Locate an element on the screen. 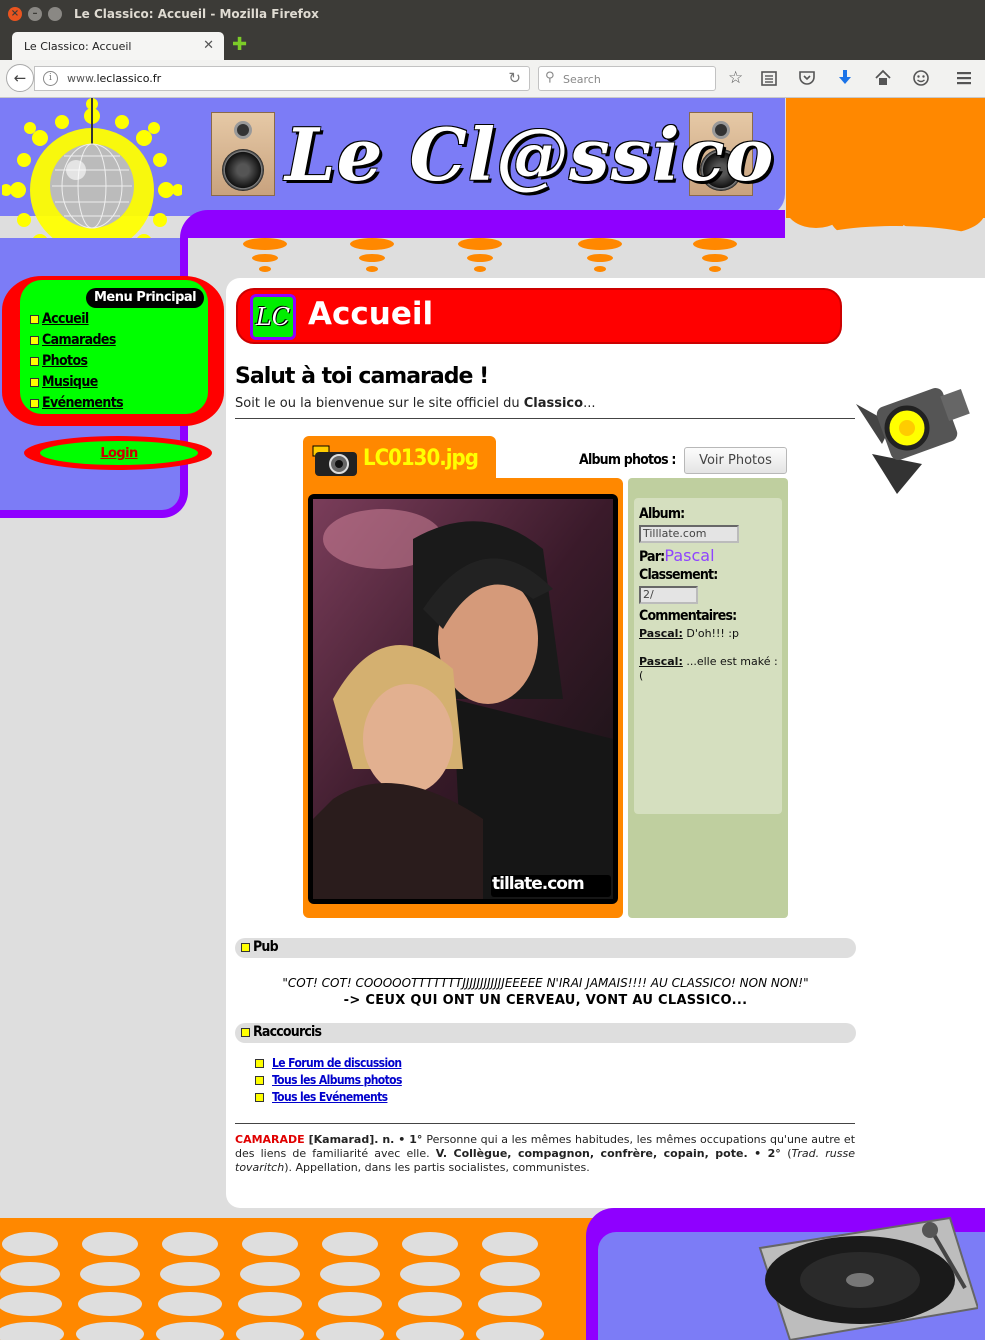  hamburger-menu-icon is located at coordinates (964, 80).